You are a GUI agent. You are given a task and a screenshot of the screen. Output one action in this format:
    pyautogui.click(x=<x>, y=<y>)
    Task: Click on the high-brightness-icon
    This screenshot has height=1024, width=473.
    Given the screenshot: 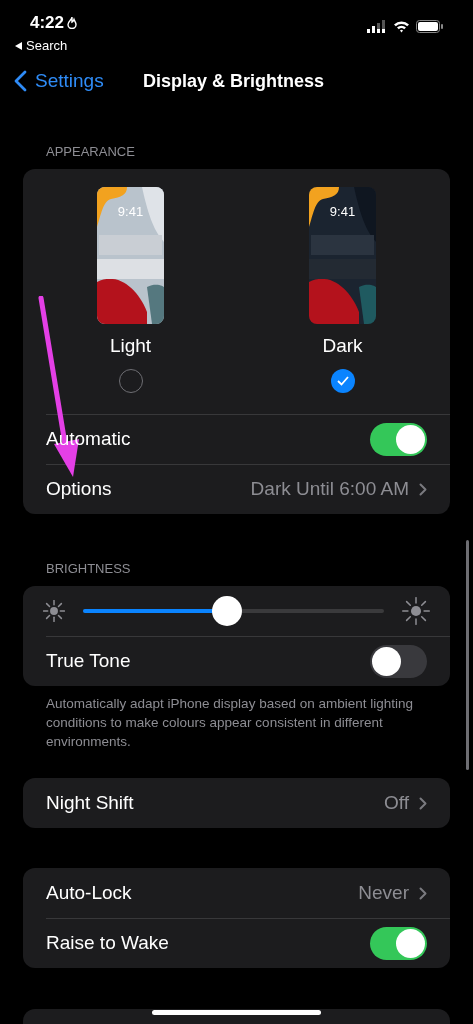 What is the action you would take?
    pyautogui.click(x=416, y=611)
    